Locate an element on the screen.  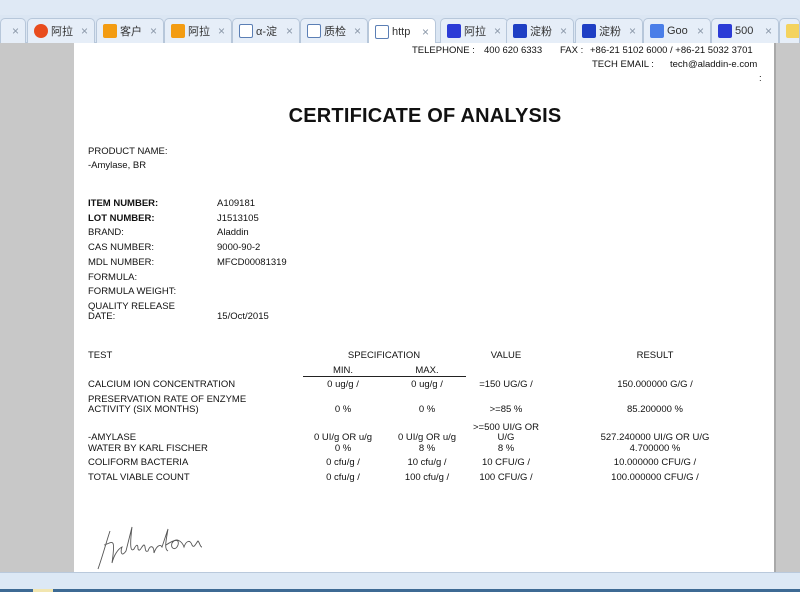
tab-5: 质检 × is located at coordinates (334, 30).